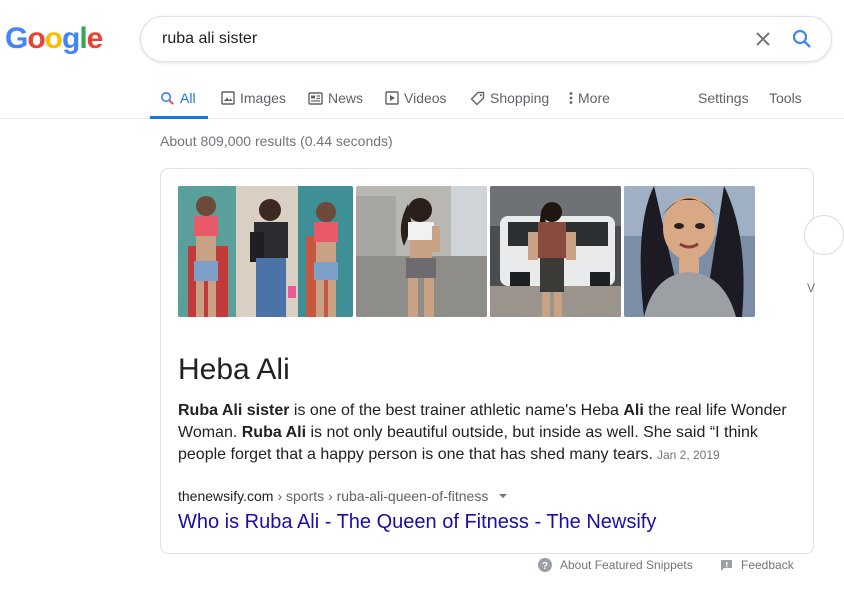 The width and height of the screenshot is (844, 592). Describe the element at coordinates (626, 565) in the screenshot. I see `about-featured-snippets-label: About Featured Snippets` at that location.